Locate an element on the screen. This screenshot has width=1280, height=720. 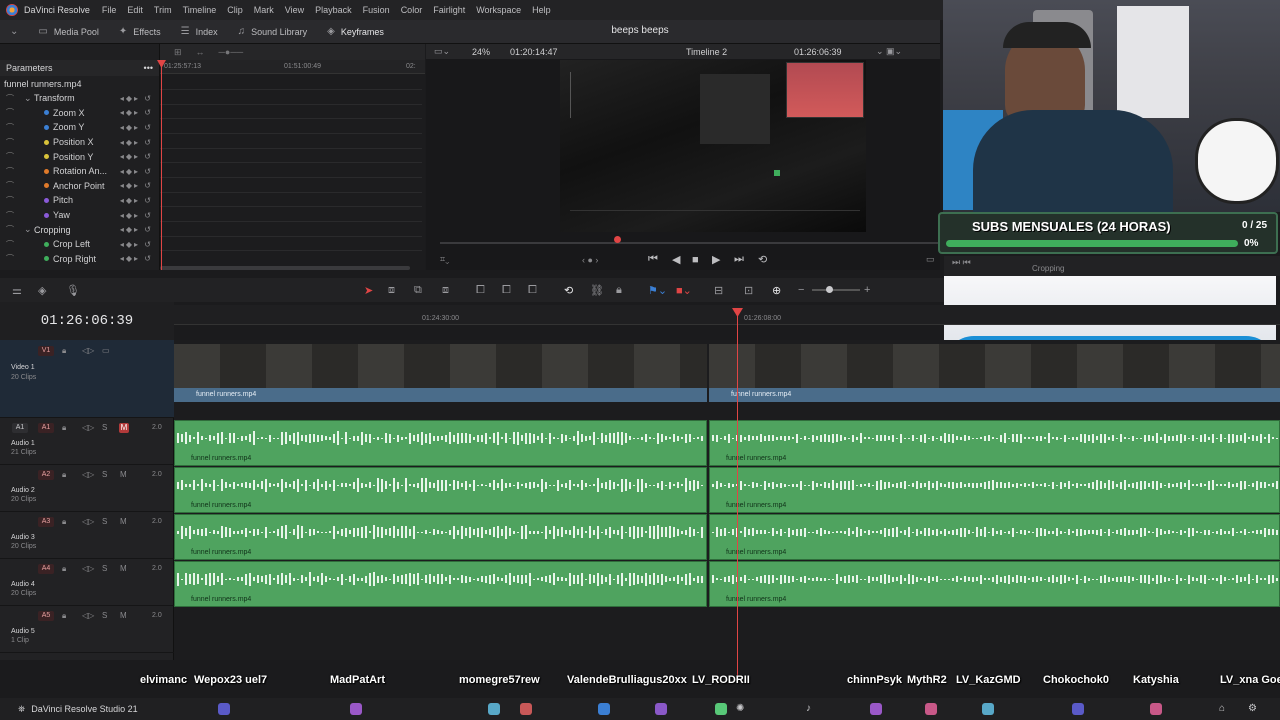
menu-workspace: Workspace is located at coordinates (498, 10).